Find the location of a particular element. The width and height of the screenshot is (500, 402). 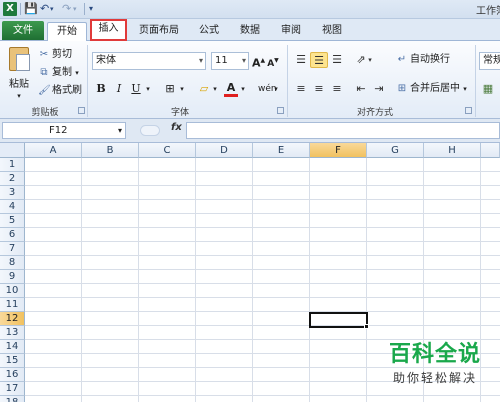

font-color-dropdown-icon: ▾ is located at coordinates (243, 89).